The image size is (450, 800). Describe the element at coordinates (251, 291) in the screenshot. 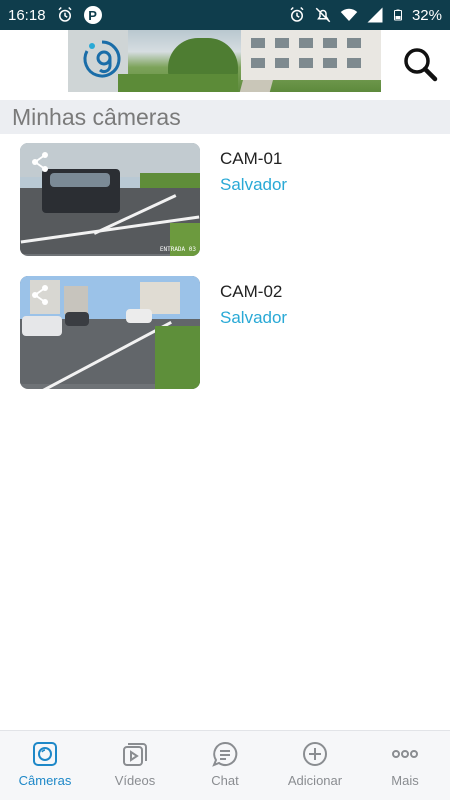

I see `camera-name: CAM-02` at that location.